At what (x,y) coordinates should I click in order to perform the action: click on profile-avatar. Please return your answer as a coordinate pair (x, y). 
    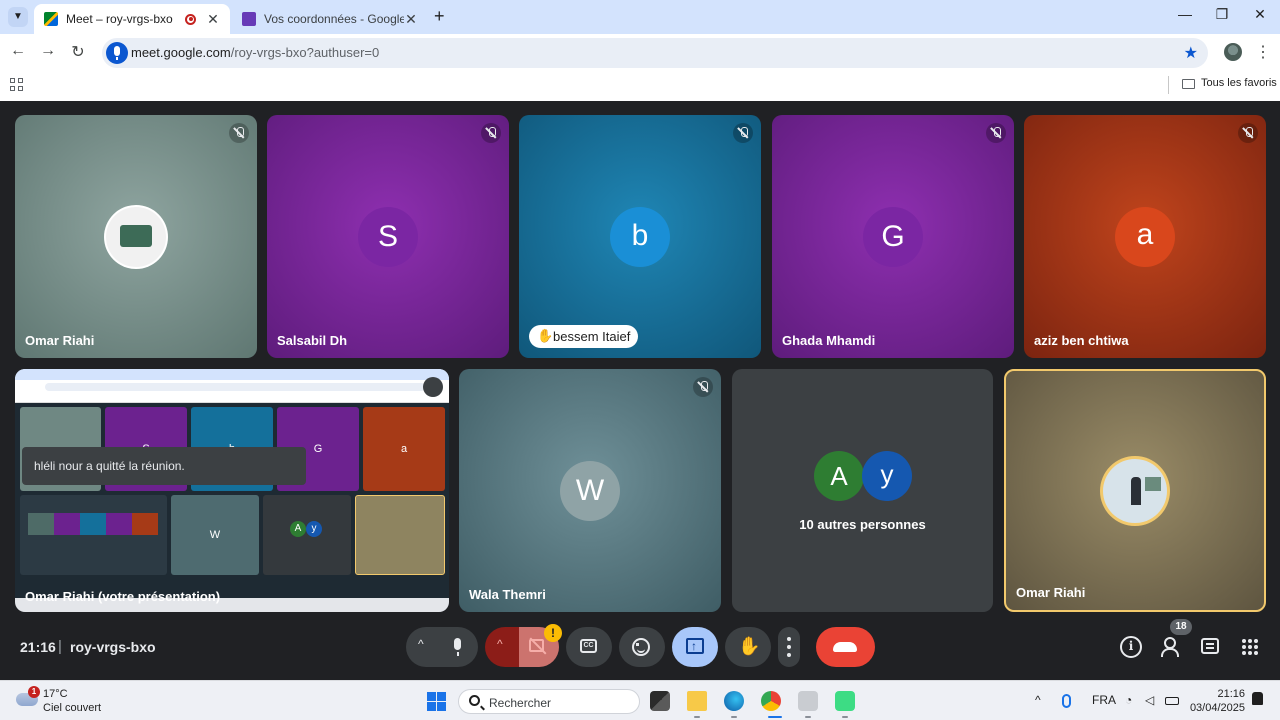
    Looking at the image, I should click on (1233, 52).